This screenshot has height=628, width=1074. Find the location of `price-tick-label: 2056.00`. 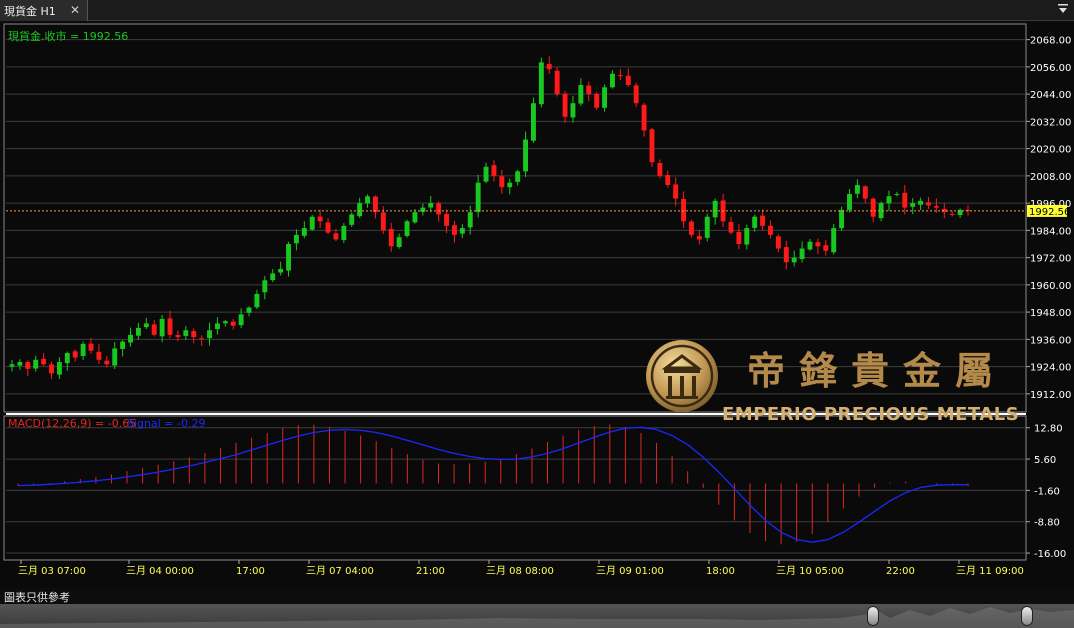

price-tick-label: 2056.00 is located at coordinates (1050, 68).